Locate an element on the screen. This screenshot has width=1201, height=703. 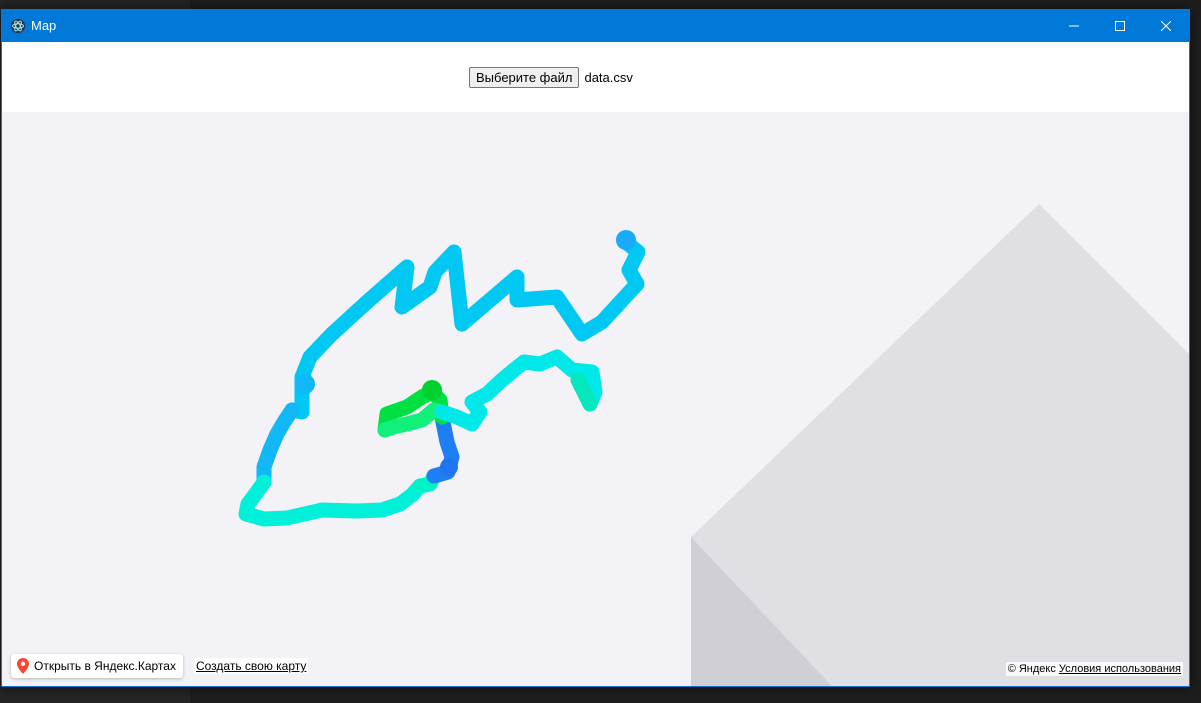
choose-file-button: Выберите файл is located at coordinates (524, 77).